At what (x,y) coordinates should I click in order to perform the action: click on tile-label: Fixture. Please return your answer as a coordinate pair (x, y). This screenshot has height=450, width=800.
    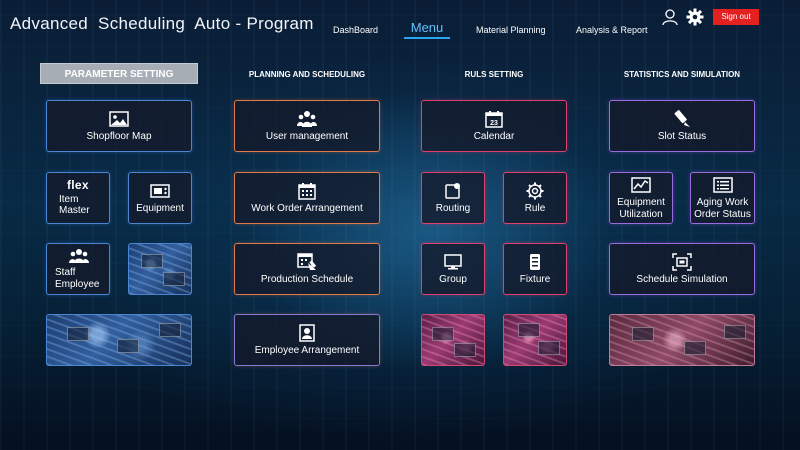
    Looking at the image, I should click on (535, 279).